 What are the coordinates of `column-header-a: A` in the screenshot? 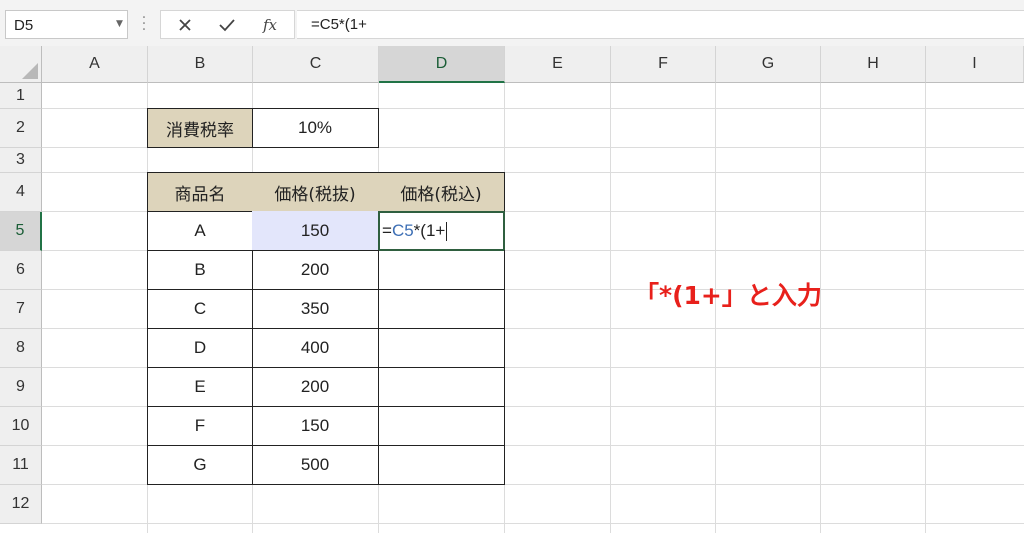 It's located at (95, 64).